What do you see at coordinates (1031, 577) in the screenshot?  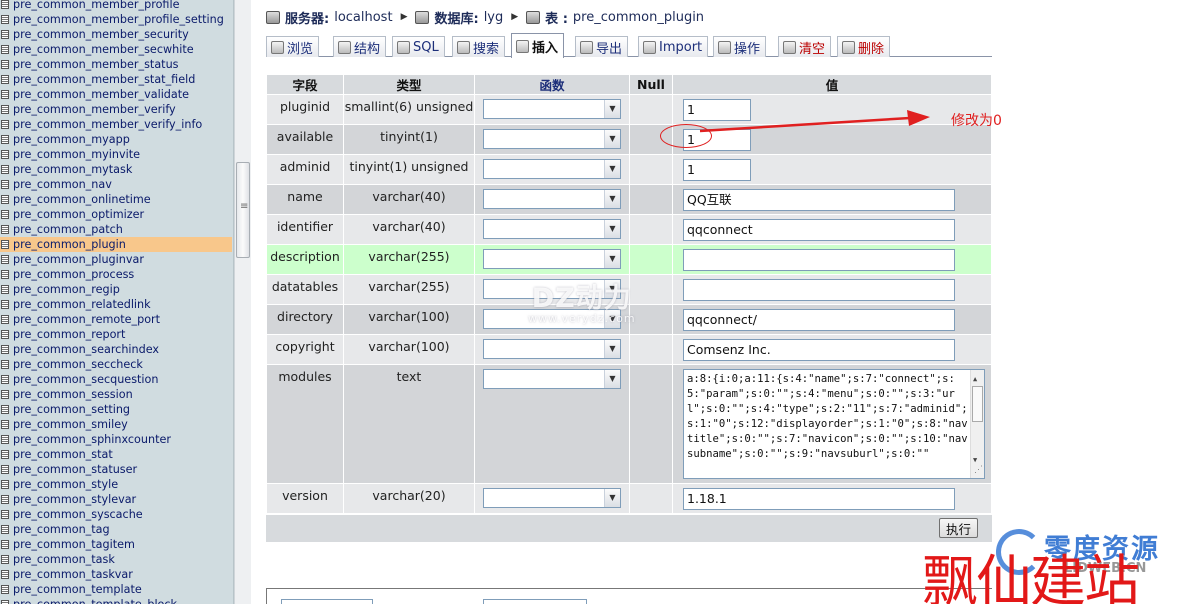 I see `watermark-corner-big: 飘仙建站` at bounding box center [1031, 577].